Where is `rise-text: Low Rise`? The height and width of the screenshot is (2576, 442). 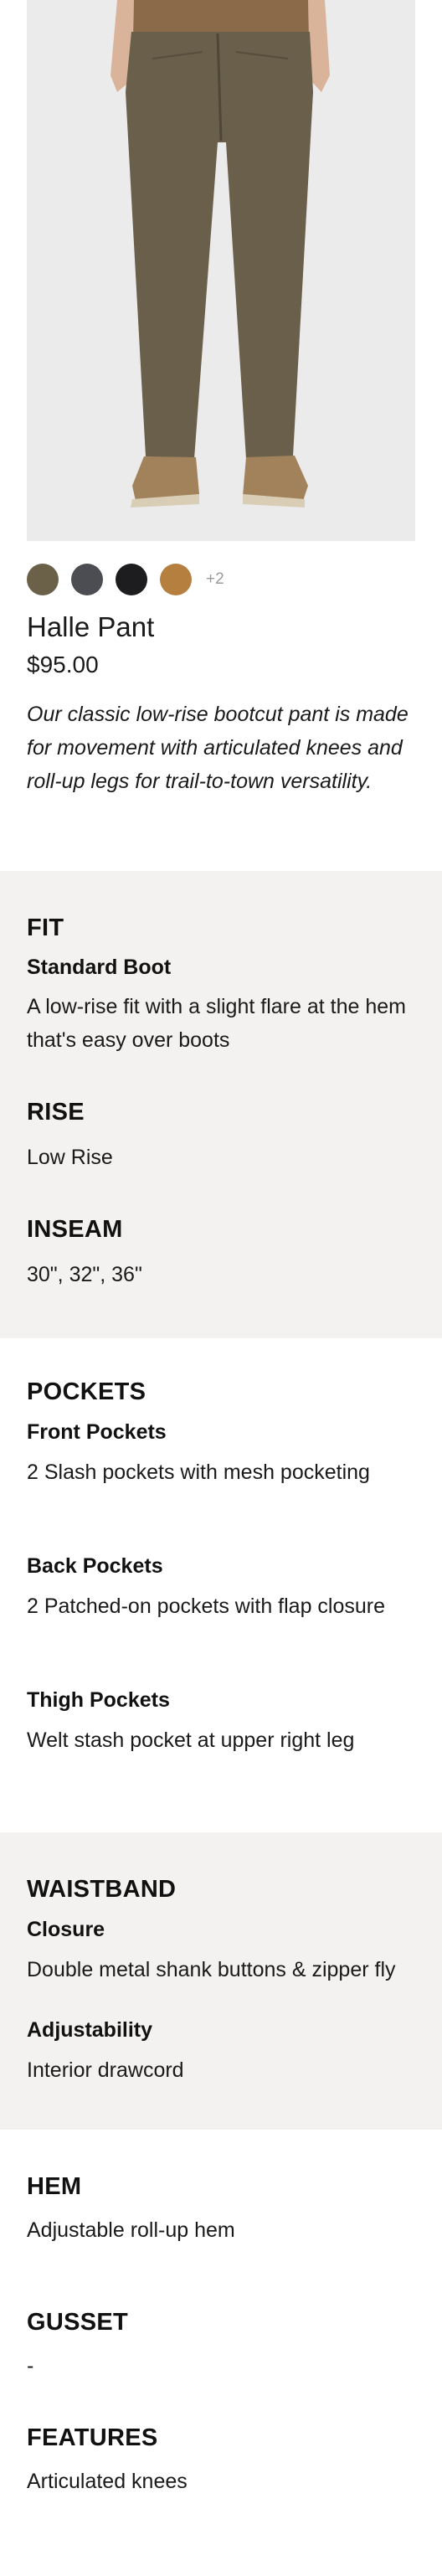 rise-text: Low Rise is located at coordinates (70, 1157).